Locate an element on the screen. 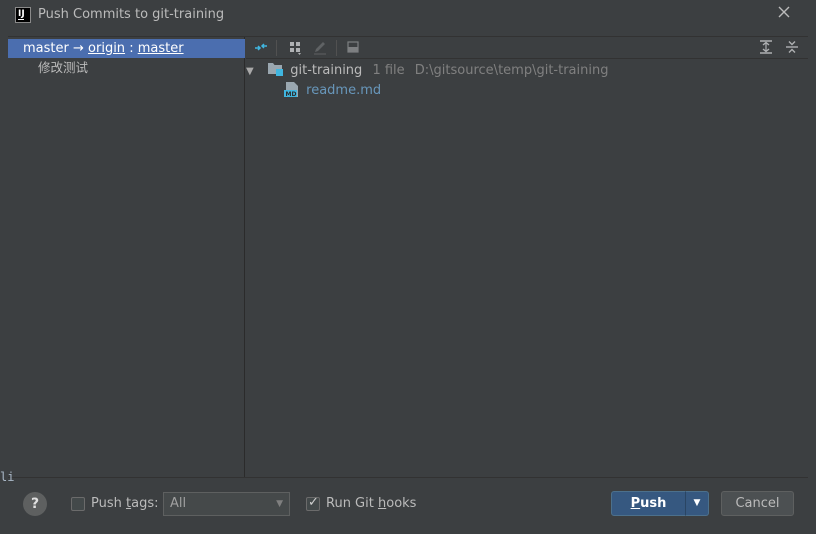  window-title: Push Commits to git-training is located at coordinates (131, 14).